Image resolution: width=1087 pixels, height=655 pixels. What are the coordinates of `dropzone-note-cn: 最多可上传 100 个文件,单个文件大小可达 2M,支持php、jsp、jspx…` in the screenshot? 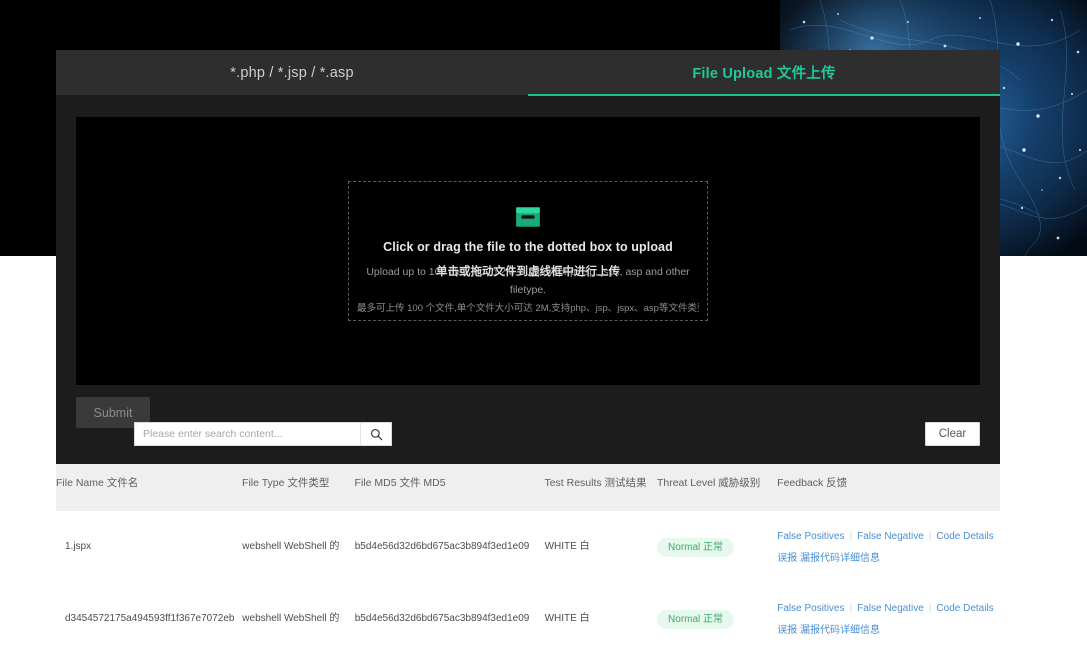 It's located at (528, 308).